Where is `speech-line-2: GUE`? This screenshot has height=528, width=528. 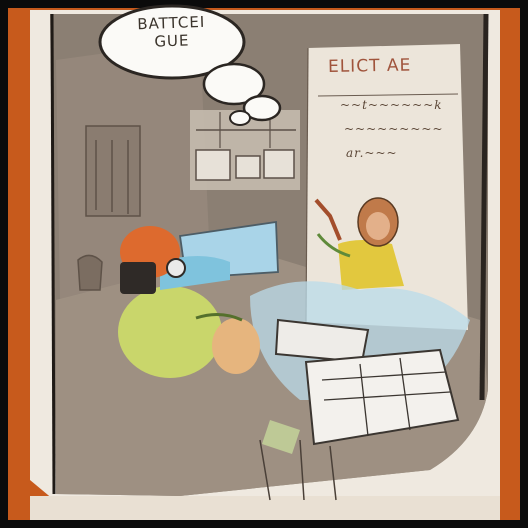 speech-line-2: GUE is located at coordinates (172, 41).